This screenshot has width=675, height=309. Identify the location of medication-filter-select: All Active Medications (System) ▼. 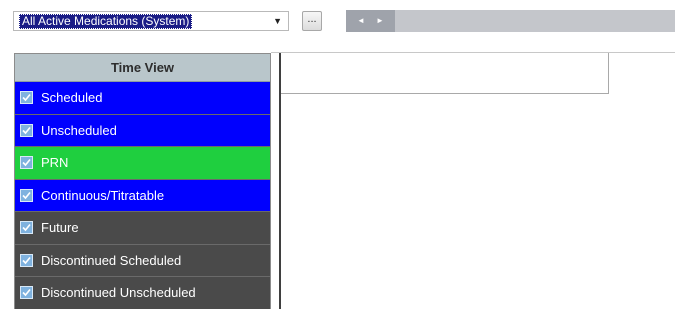
(151, 21).